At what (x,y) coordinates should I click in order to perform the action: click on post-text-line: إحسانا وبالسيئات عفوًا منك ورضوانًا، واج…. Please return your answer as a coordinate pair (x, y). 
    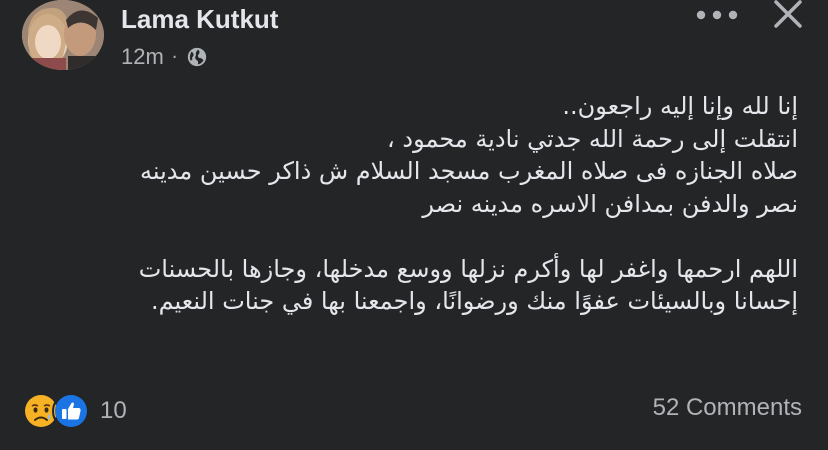
    Looking at the image, I should click on (474, 301).